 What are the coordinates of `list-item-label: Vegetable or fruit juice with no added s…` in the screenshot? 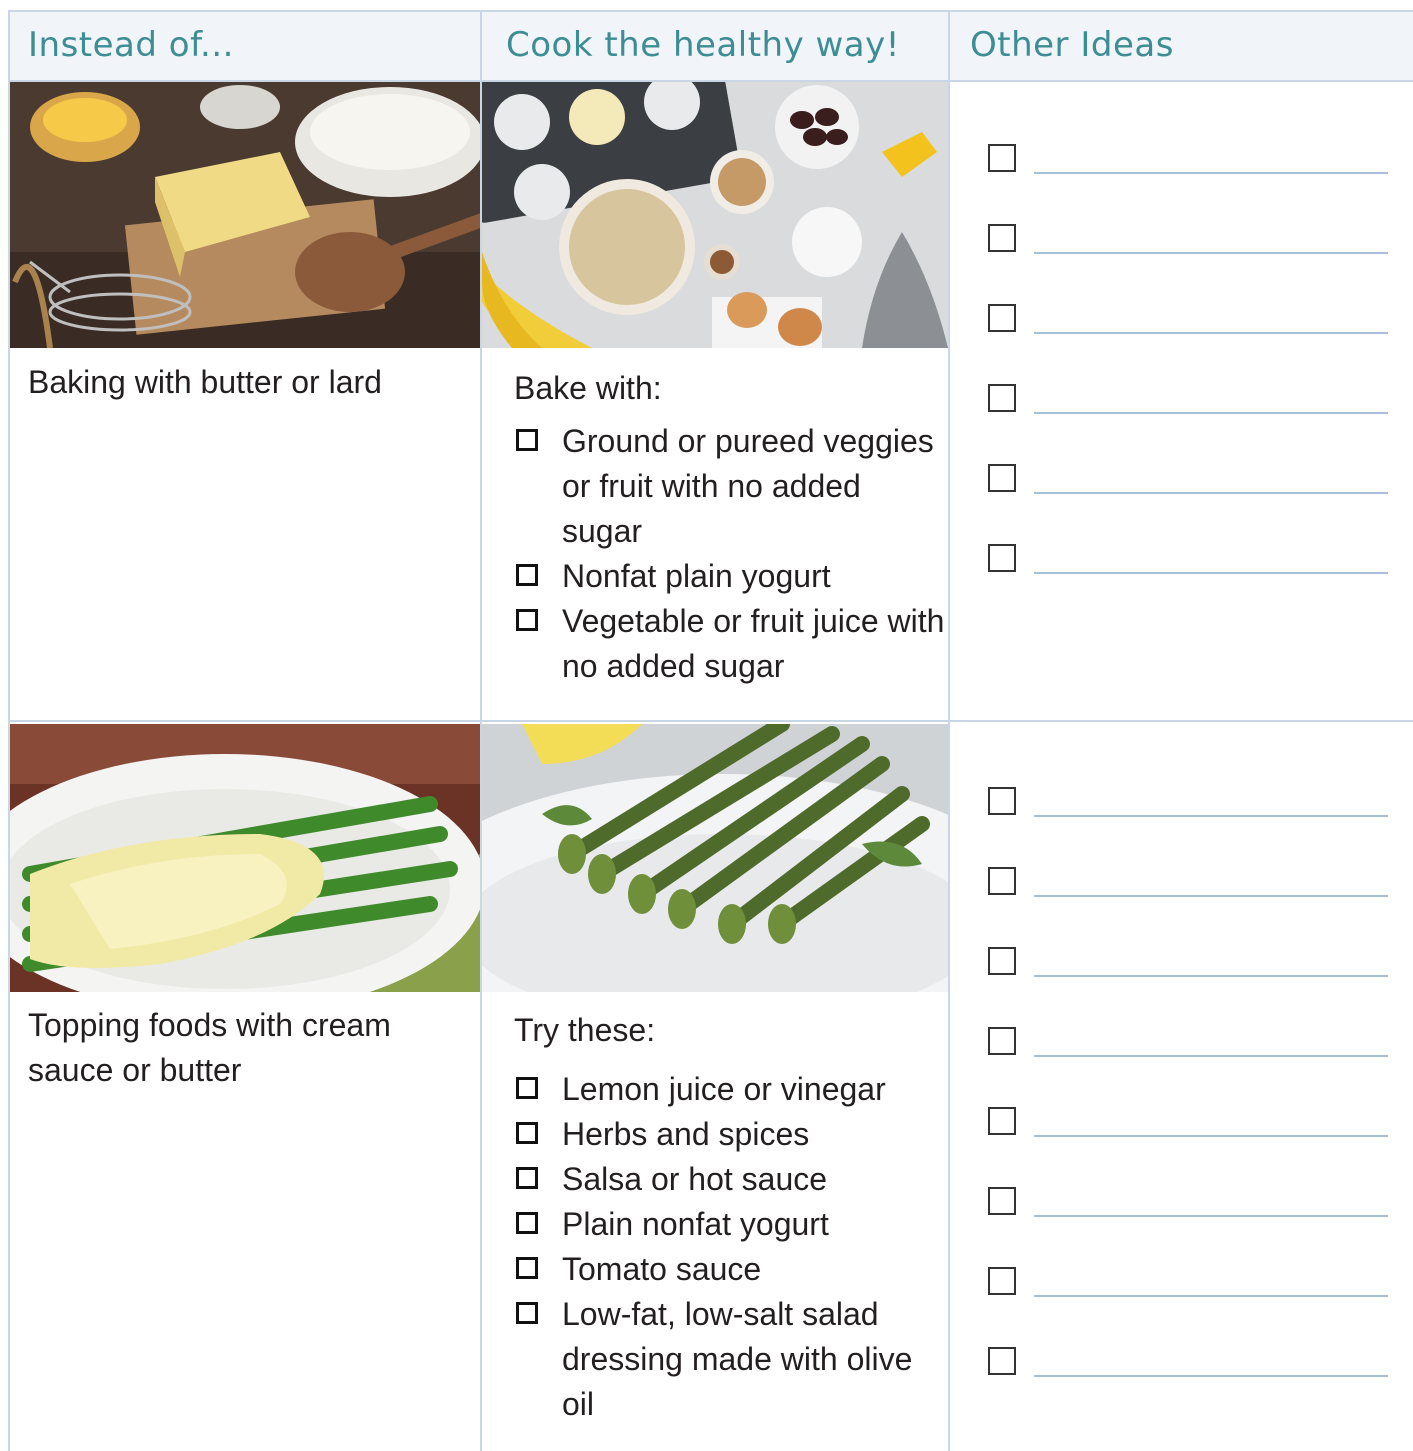 It's located at (753, 643).